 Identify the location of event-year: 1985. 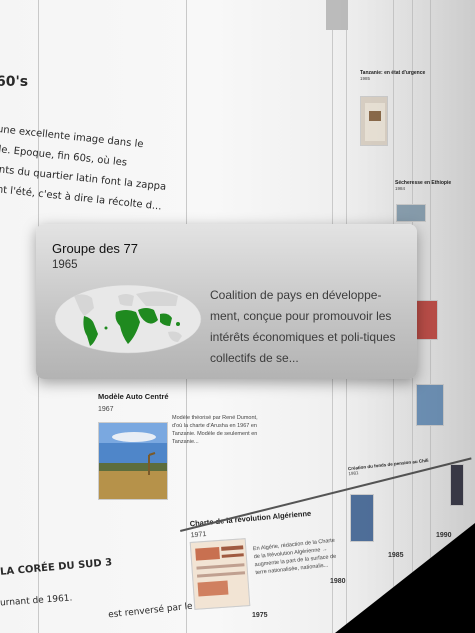
(365, 78).